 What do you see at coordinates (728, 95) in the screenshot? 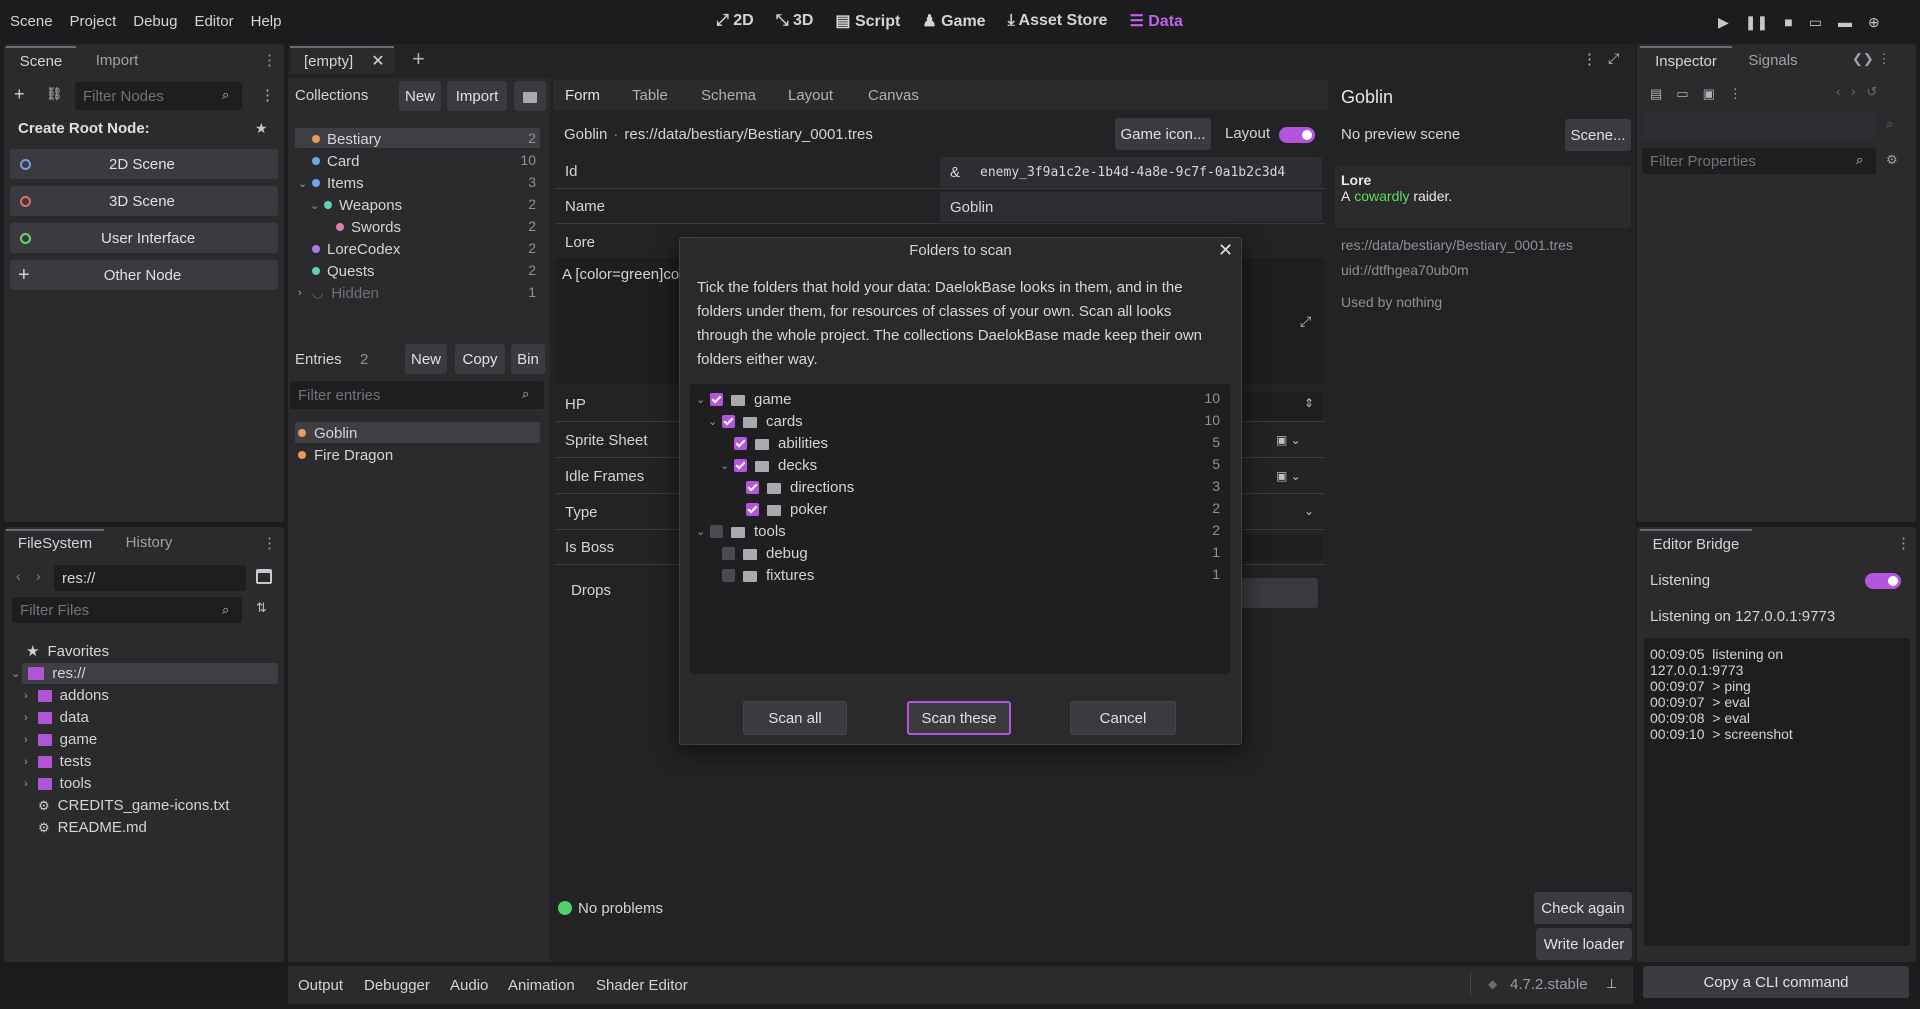
I see `form-tab-schema: Schema` at bounding box center [728, 95].